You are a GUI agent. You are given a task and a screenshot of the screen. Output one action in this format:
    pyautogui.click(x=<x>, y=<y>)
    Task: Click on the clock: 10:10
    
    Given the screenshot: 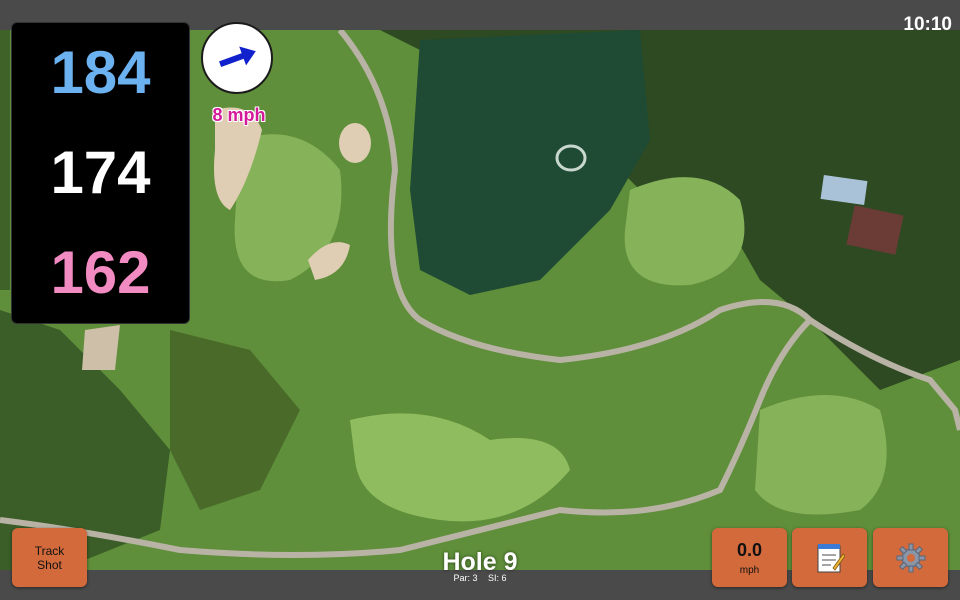 What is the action you would take?
    pyautogui.click(x=927, y=24)
    